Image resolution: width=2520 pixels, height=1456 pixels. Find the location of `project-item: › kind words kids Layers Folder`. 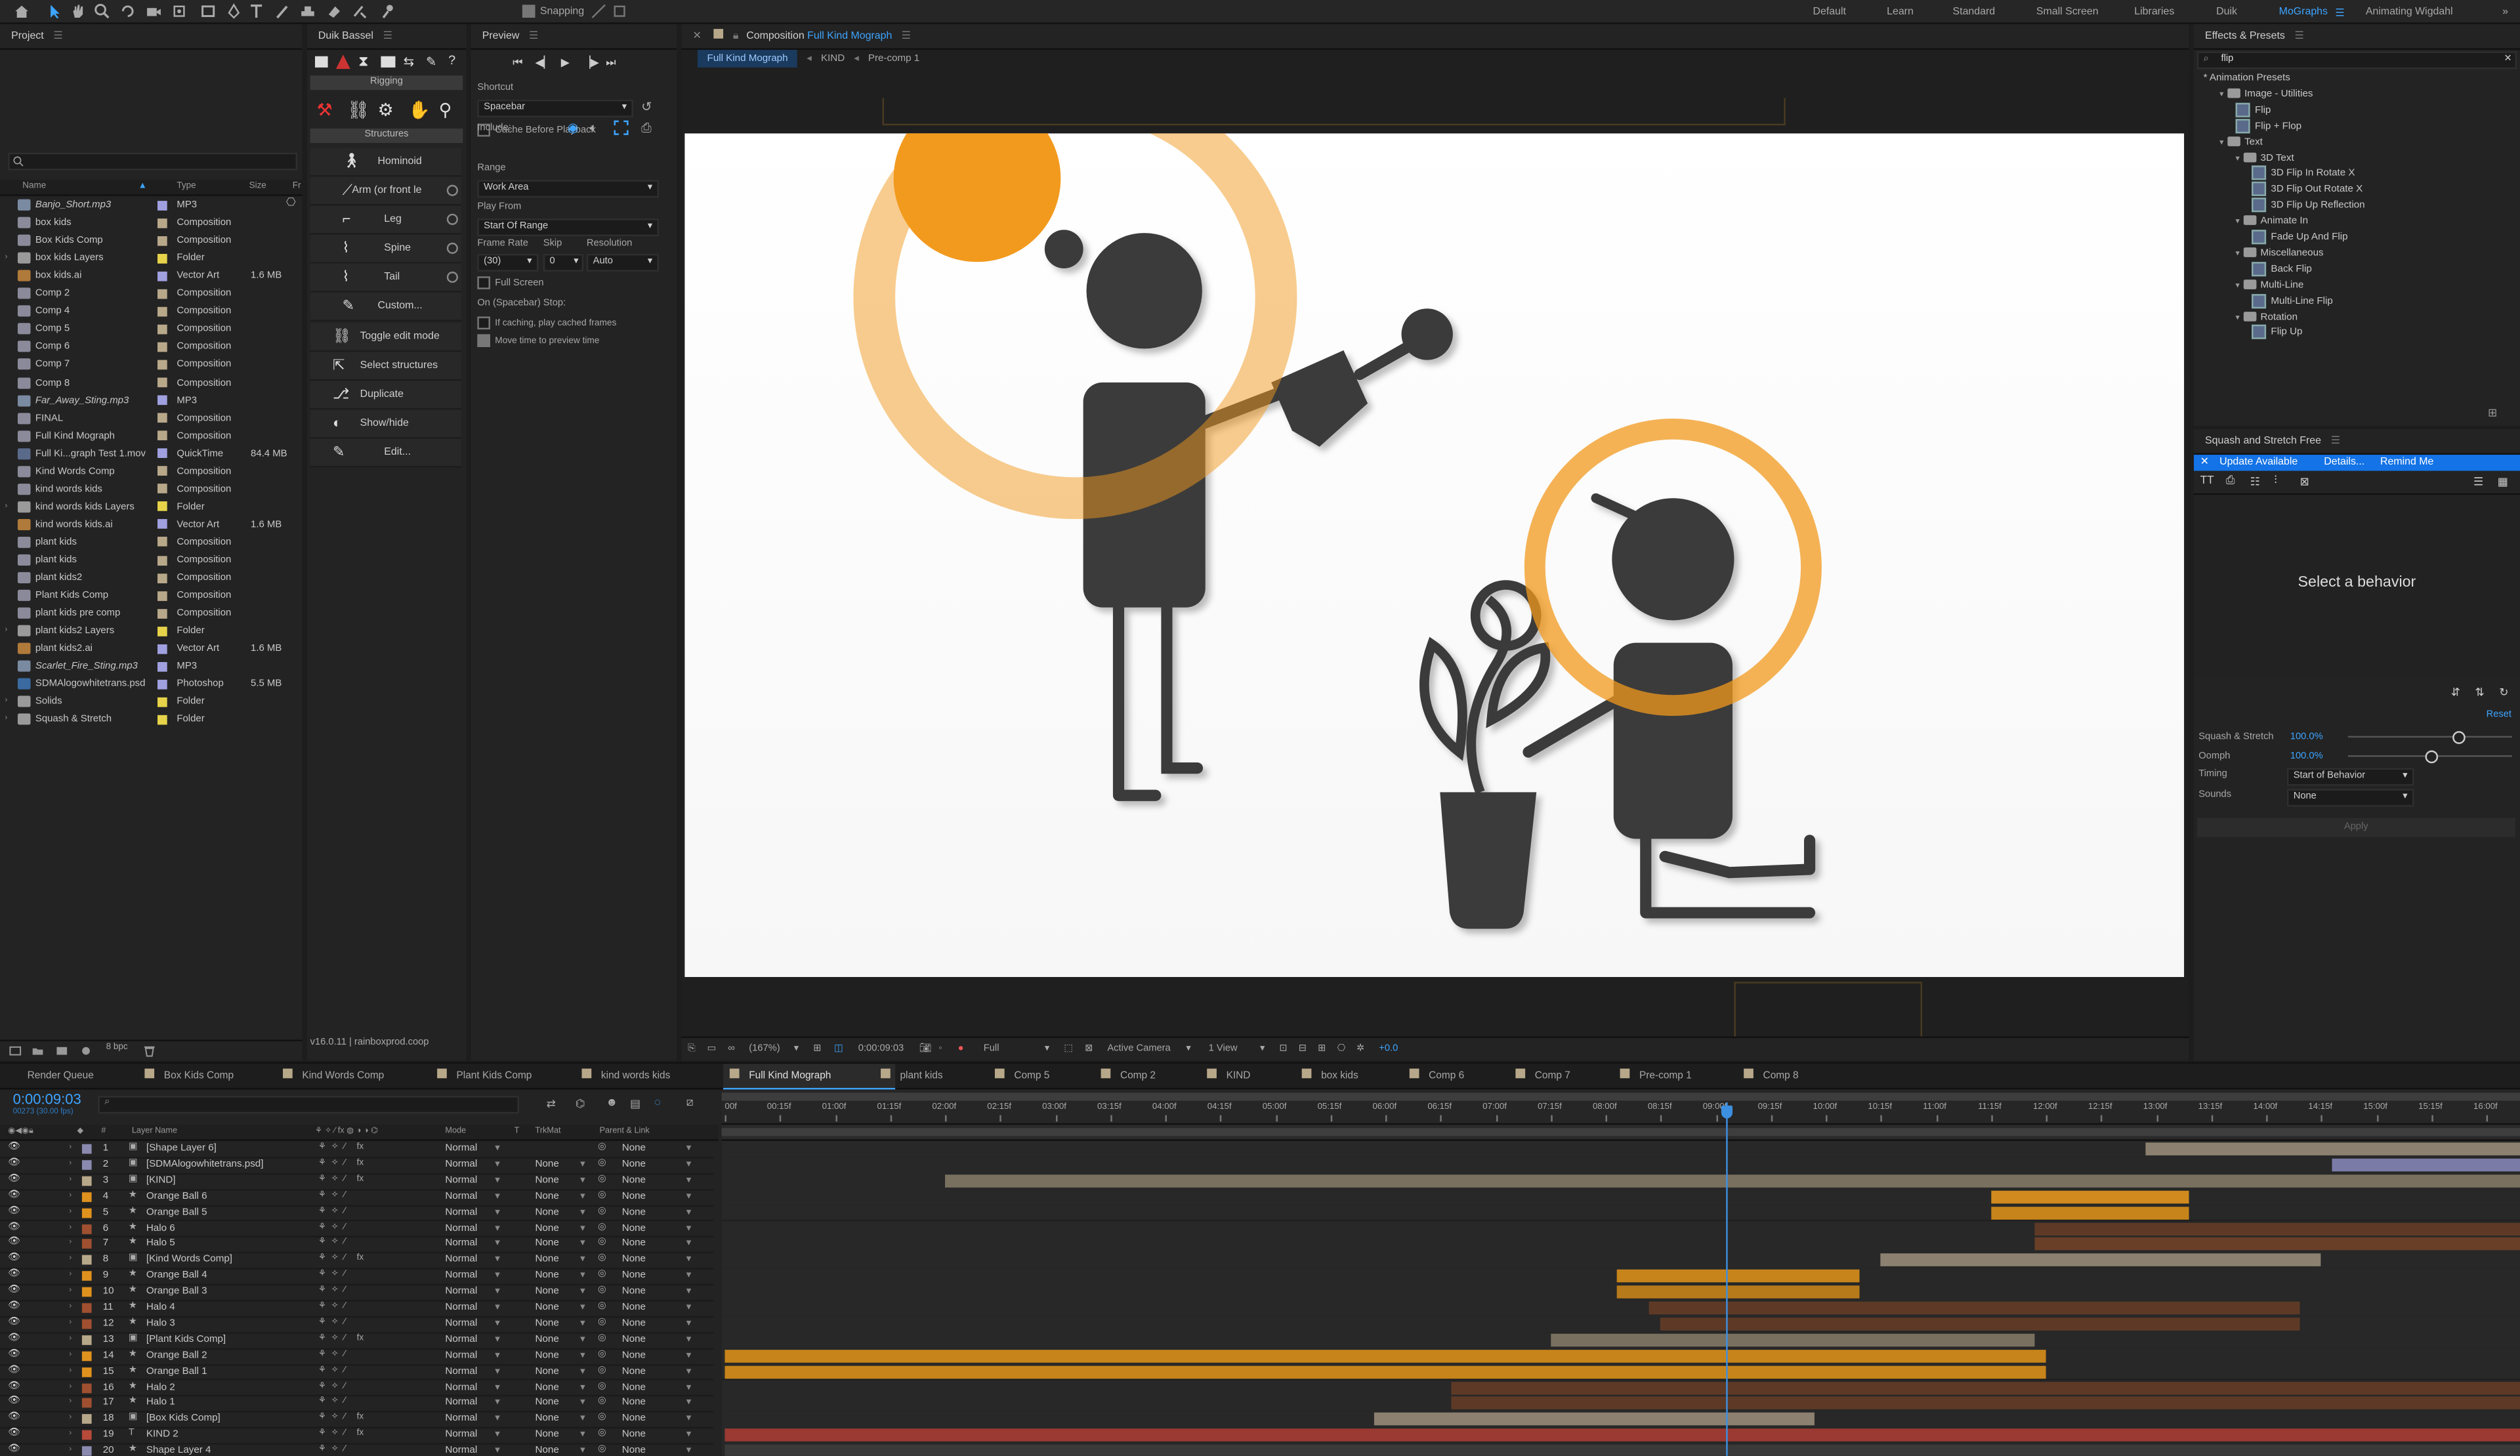

project-item: › kind words kids Layers Folder is located at coordinates (151, 507).